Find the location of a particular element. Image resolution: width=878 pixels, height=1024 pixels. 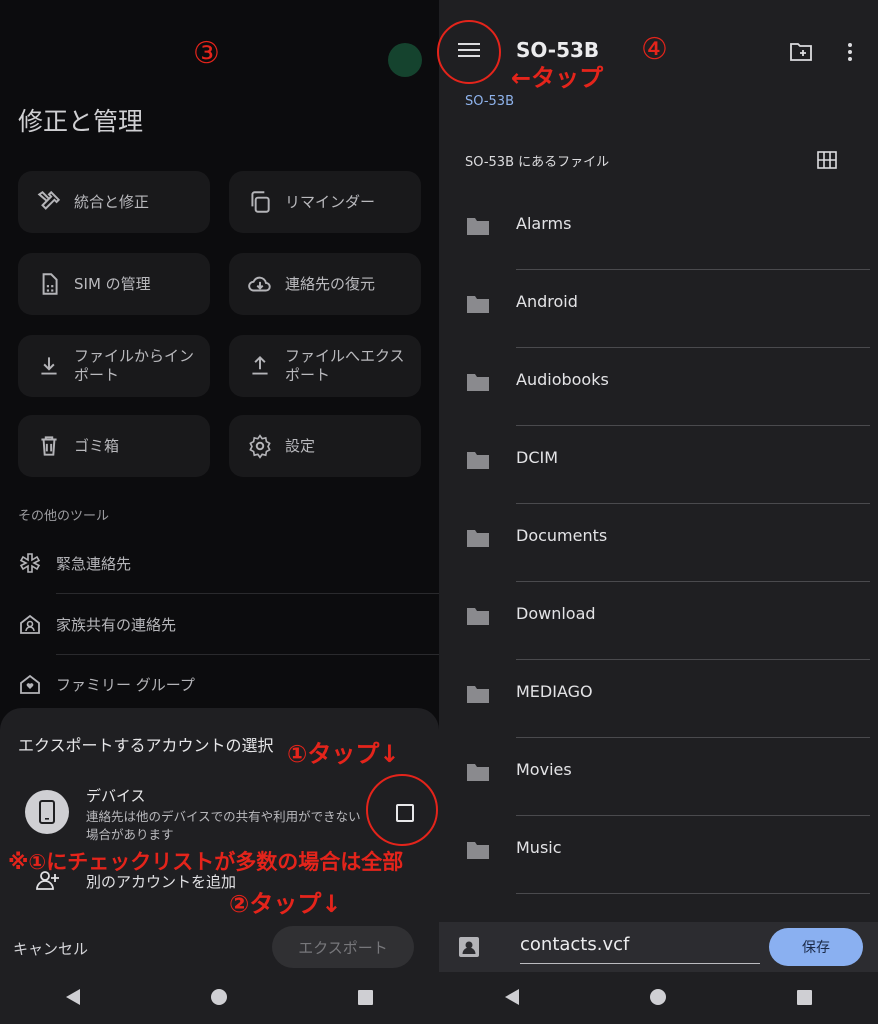

folder-name: Documents is located at coordinates (562, 535).